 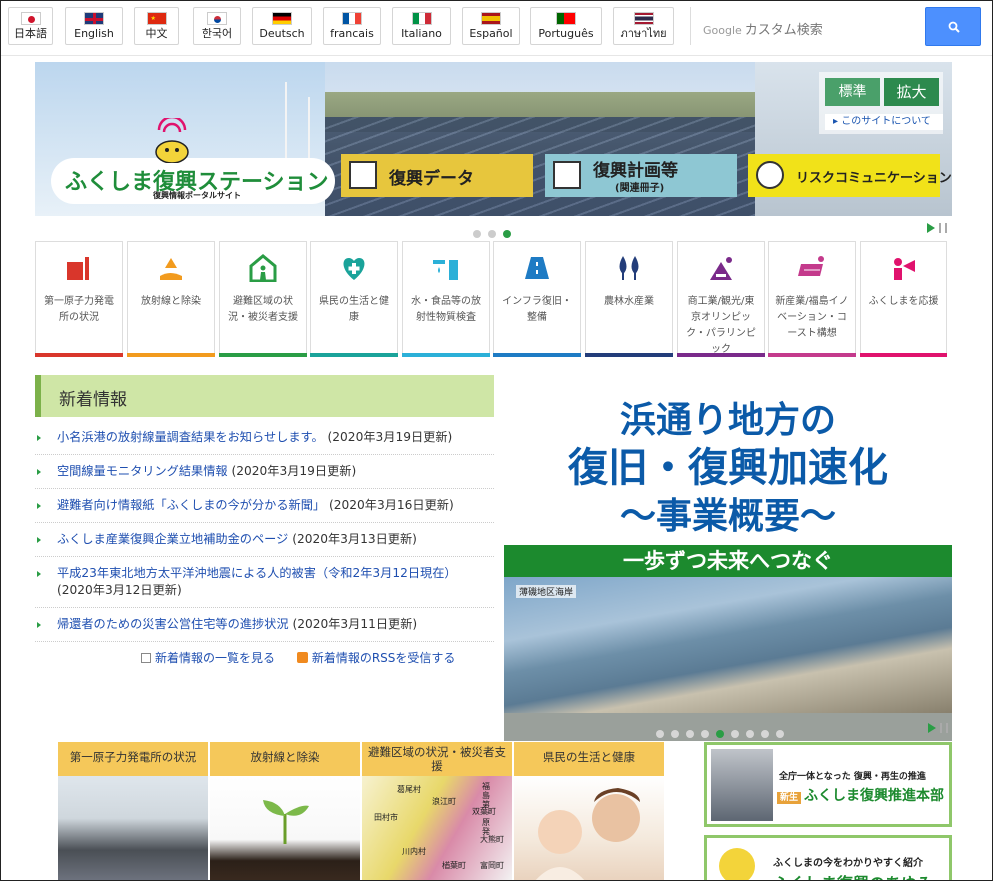 I want to click on lang-label: Português, so click(x=566, y=33).